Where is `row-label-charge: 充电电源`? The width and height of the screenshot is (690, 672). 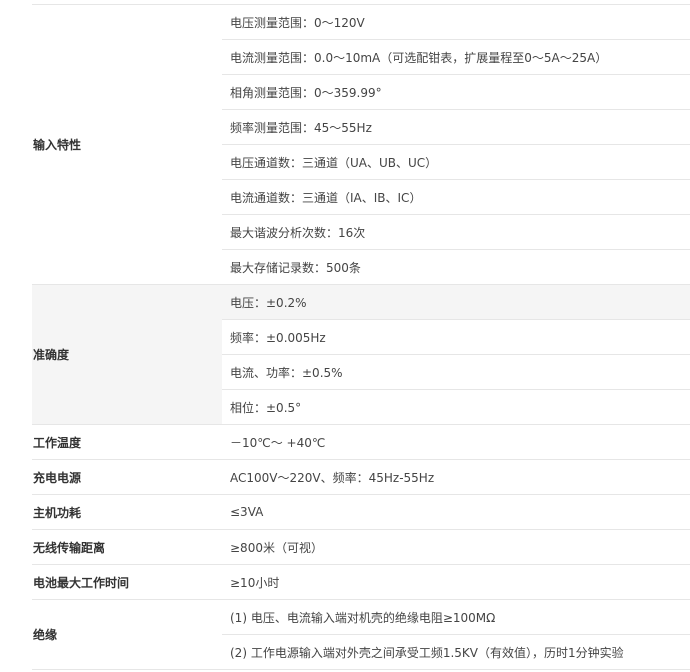
row-label-charge: 充电电源 is located at coordinates (127, 477).